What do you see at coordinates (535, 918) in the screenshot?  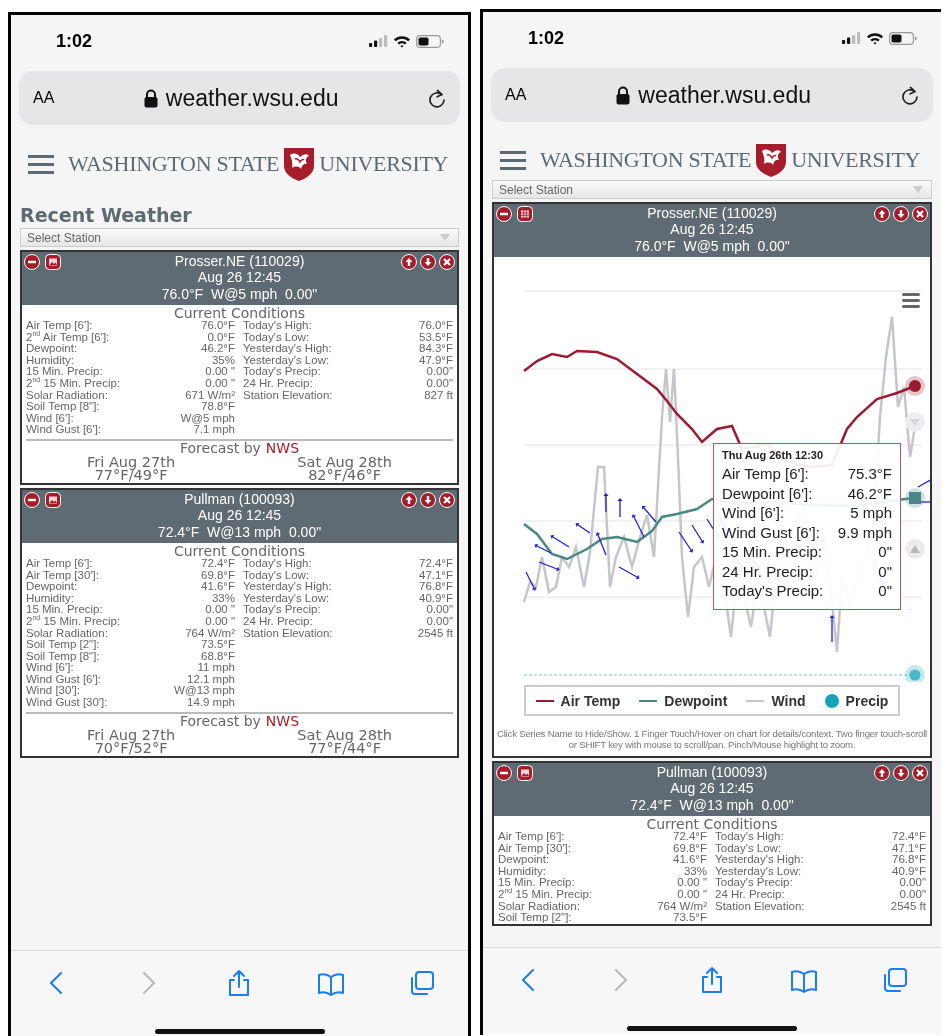 I see `condition-label: Soil Temp [2"]:` at bounding box center [535, 918].